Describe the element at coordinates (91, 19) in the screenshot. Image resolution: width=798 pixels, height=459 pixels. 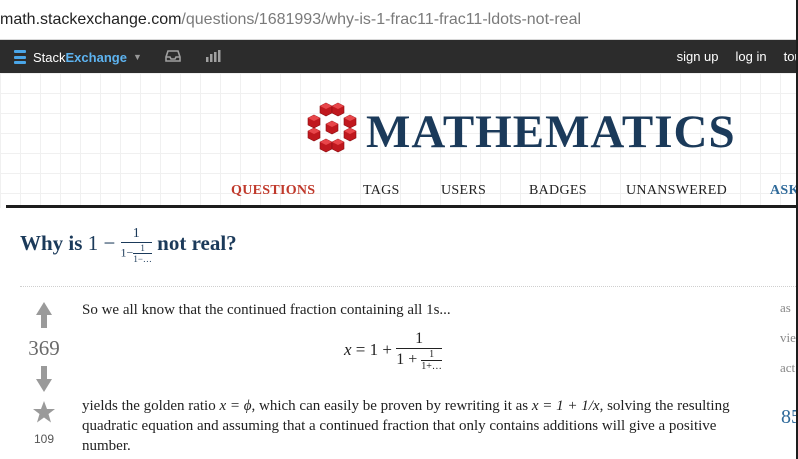
I see `url-host: math.stackexchange.com` at that location.